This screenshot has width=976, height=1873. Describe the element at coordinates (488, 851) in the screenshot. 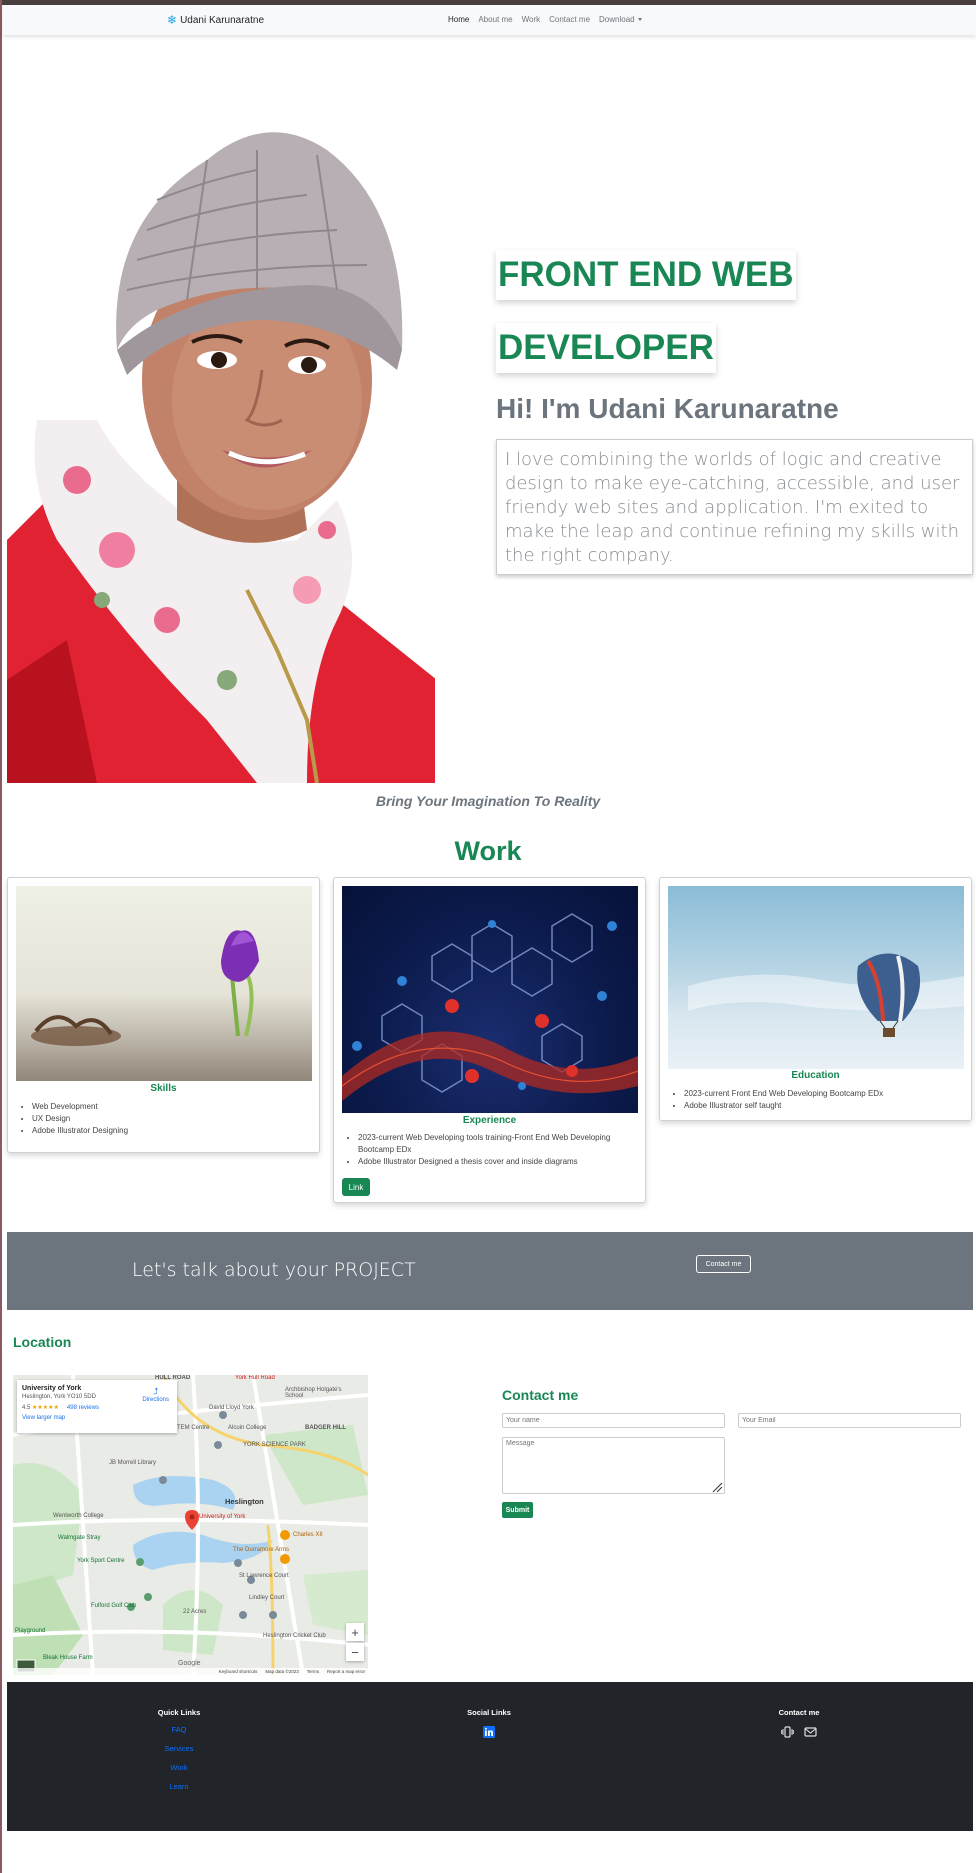

I see `work-heading: Work` at that location.